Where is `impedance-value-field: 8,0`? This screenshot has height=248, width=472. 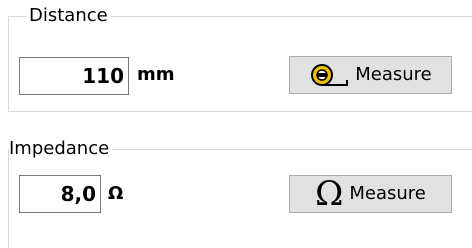
impedance-value-field: 8,0 is located at coordinates (60, 194).